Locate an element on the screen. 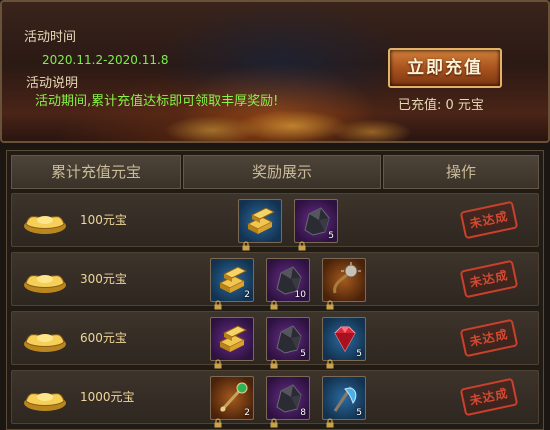 This screenshot has height=430, width=550. table-header: 累计充值元宝 奖励展示 操作 is located at coordinates (275, 172).